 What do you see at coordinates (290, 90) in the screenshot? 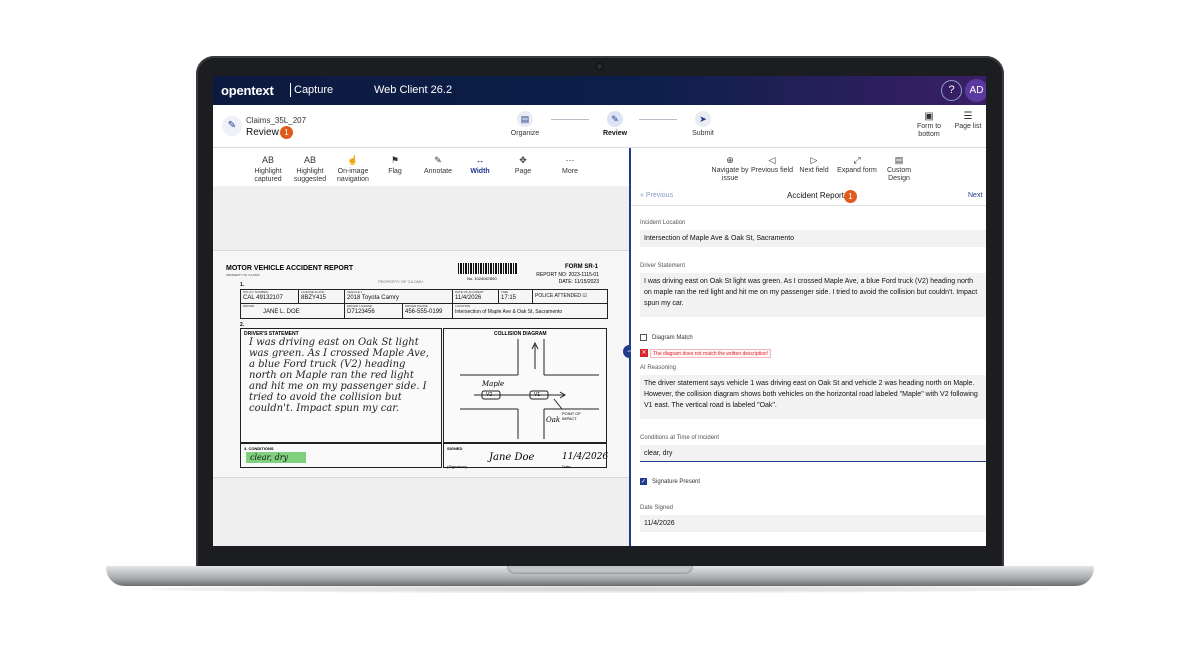
I see `brand-separator` at bounding box center [290, 90].